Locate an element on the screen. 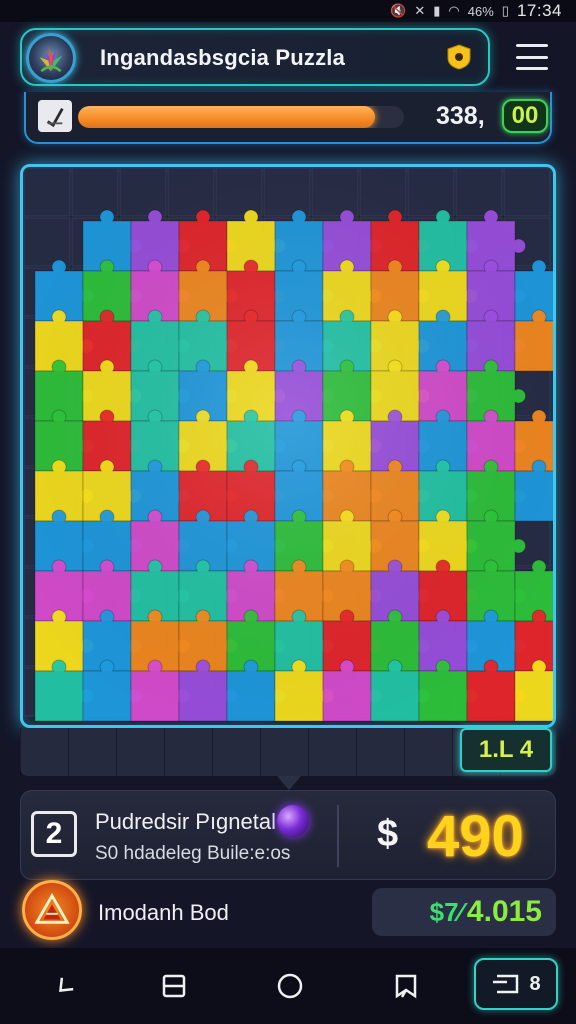 Image resolution: width=576 pixels, height=1024 pixels. currency-symbol: $ is located at coordinates (388, 834).